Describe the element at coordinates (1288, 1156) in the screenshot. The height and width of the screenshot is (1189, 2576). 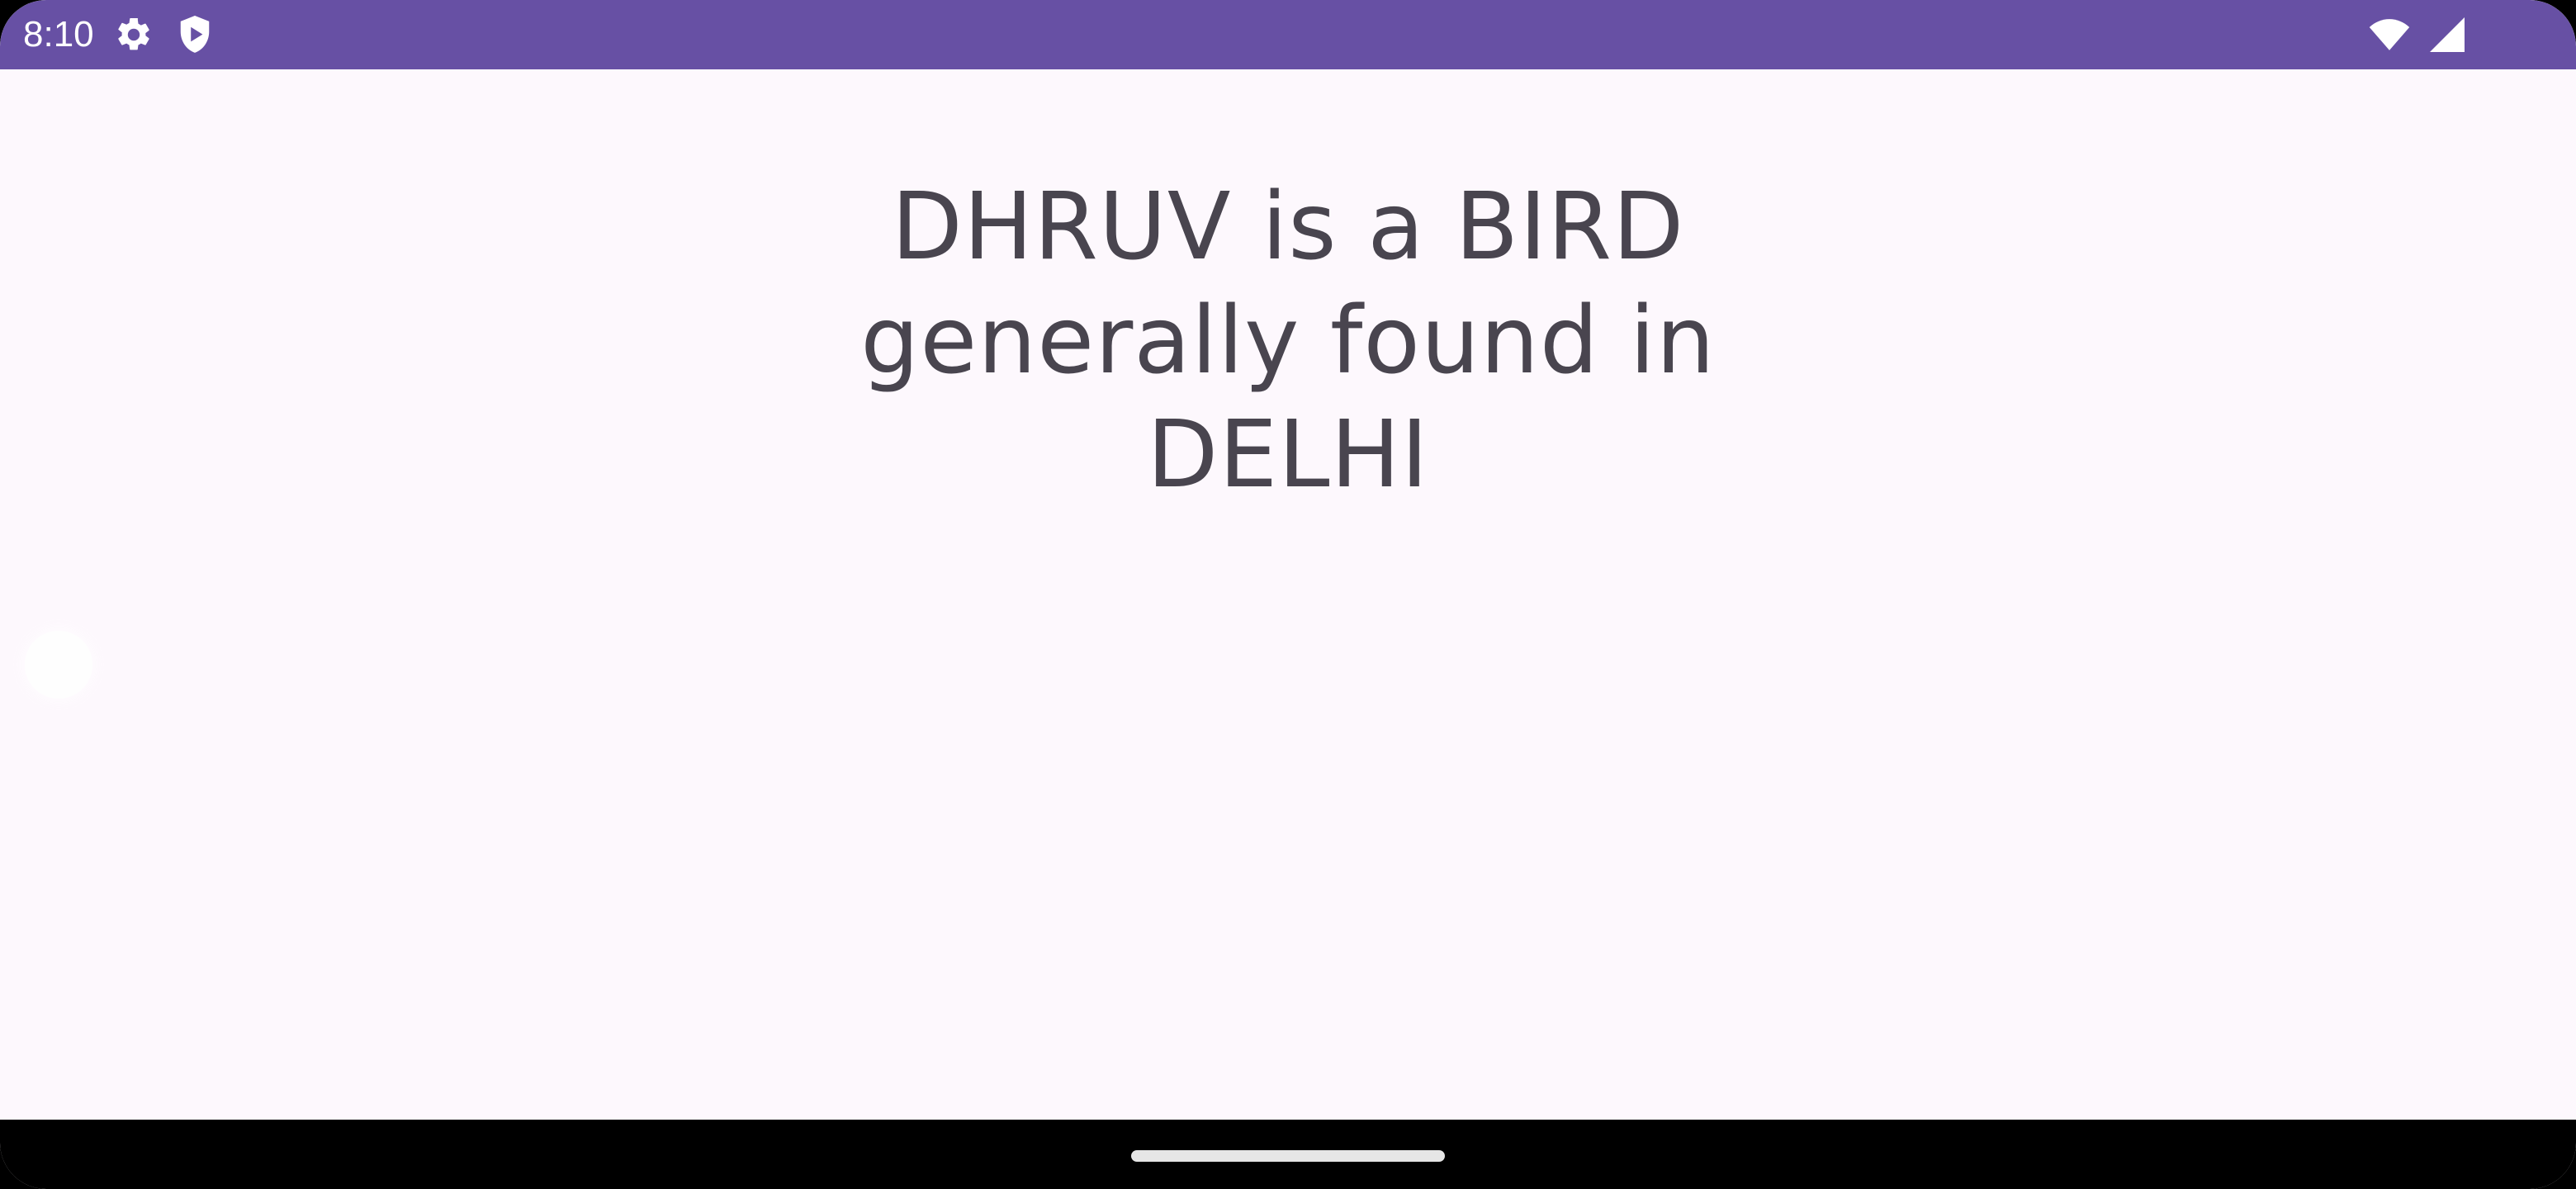
I see `home-gesture-handle` at that location.